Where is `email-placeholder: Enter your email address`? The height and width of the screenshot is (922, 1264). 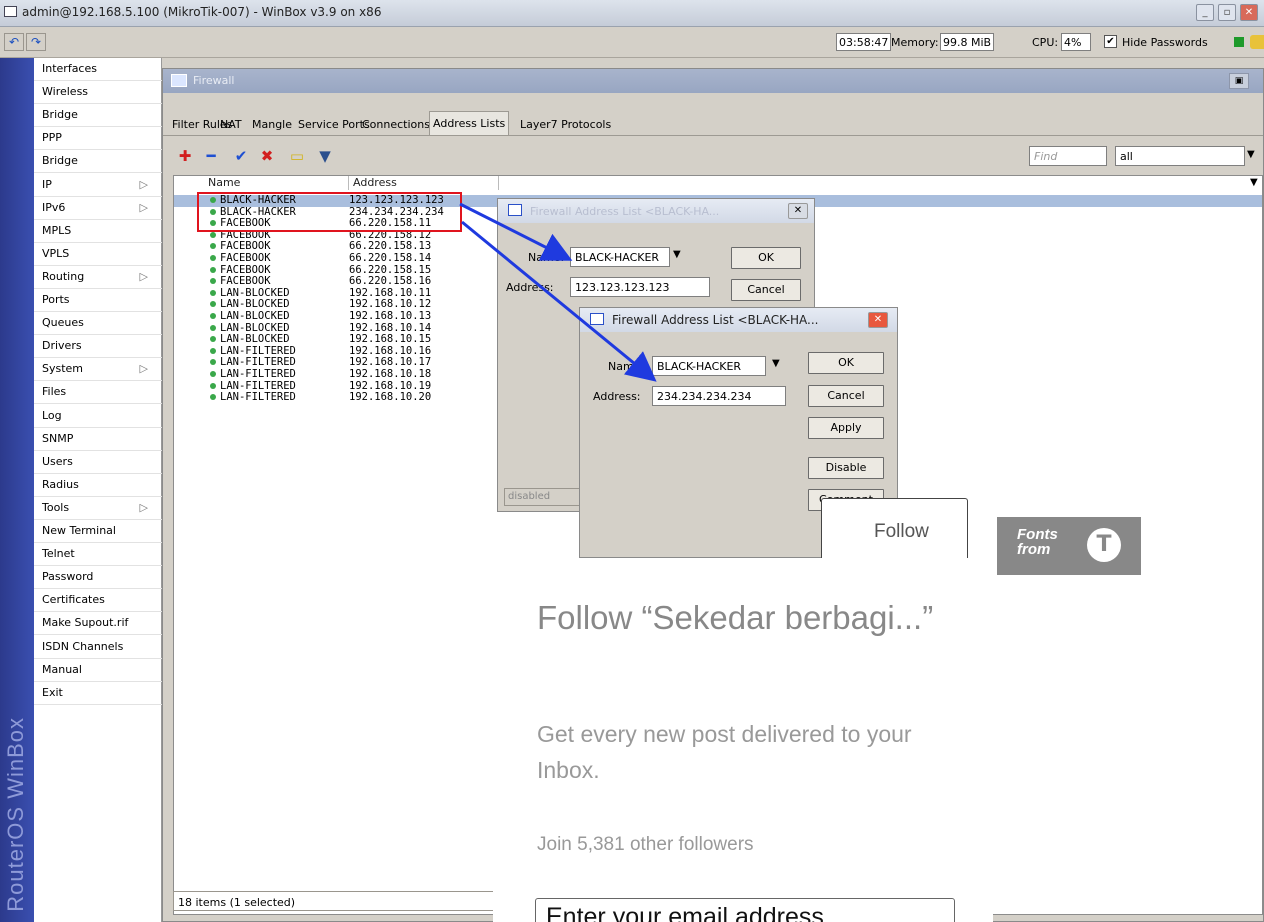 email-placeholder: Enter your email address is located at coordinates (685, 912).